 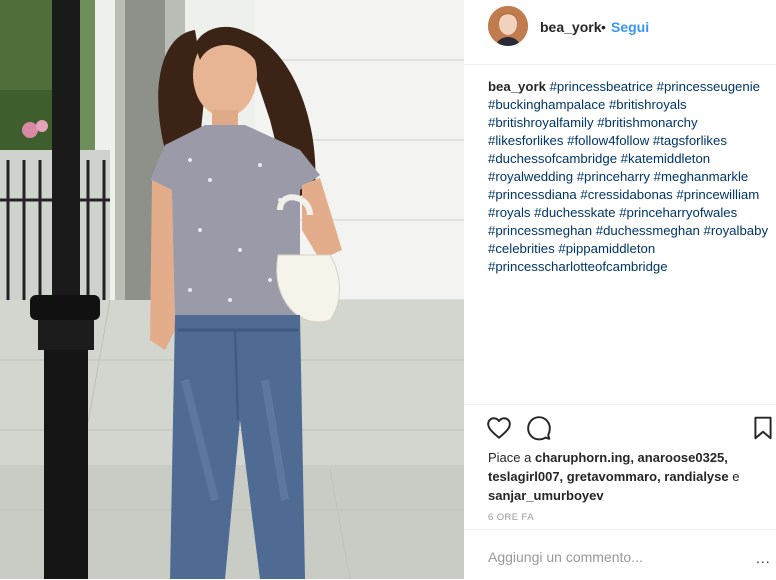 What do you see at coordinates (570, 27) in the screenshot?
I see `author-username: bea_york` at bounding box center [570, 27].